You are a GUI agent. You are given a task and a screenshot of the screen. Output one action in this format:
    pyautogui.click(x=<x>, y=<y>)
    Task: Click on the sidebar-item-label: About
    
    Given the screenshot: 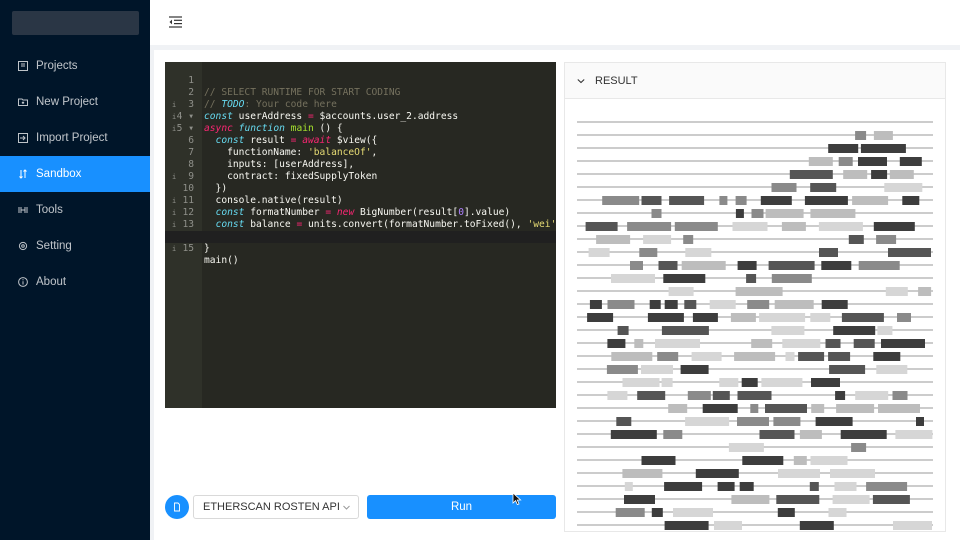 What is the action you would take?
    pyautogui.click(x=51, y=282)
    